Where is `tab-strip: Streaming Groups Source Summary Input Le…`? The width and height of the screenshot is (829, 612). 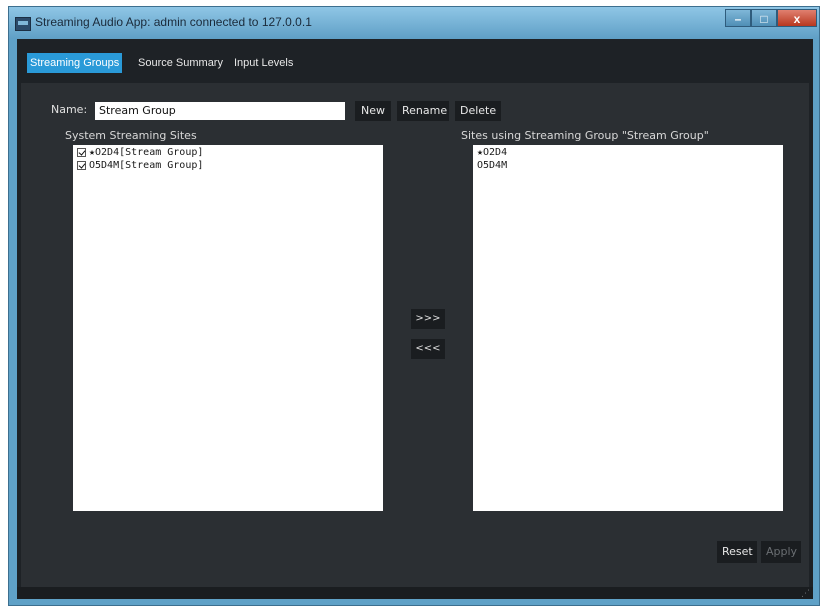
tab-strip: Streaming Groups Source Summary Input Le… is located at coordinates (415, 61).